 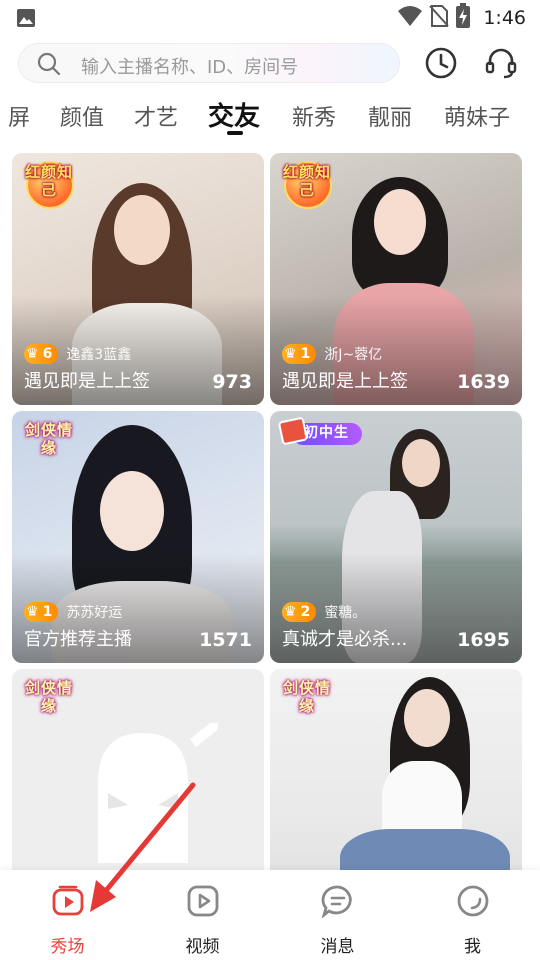 What do you see at coordinates (353, 355) in the screenshot?
I see `host-nickname: 浙J~蓉亿` at bounding box center [353, 355].